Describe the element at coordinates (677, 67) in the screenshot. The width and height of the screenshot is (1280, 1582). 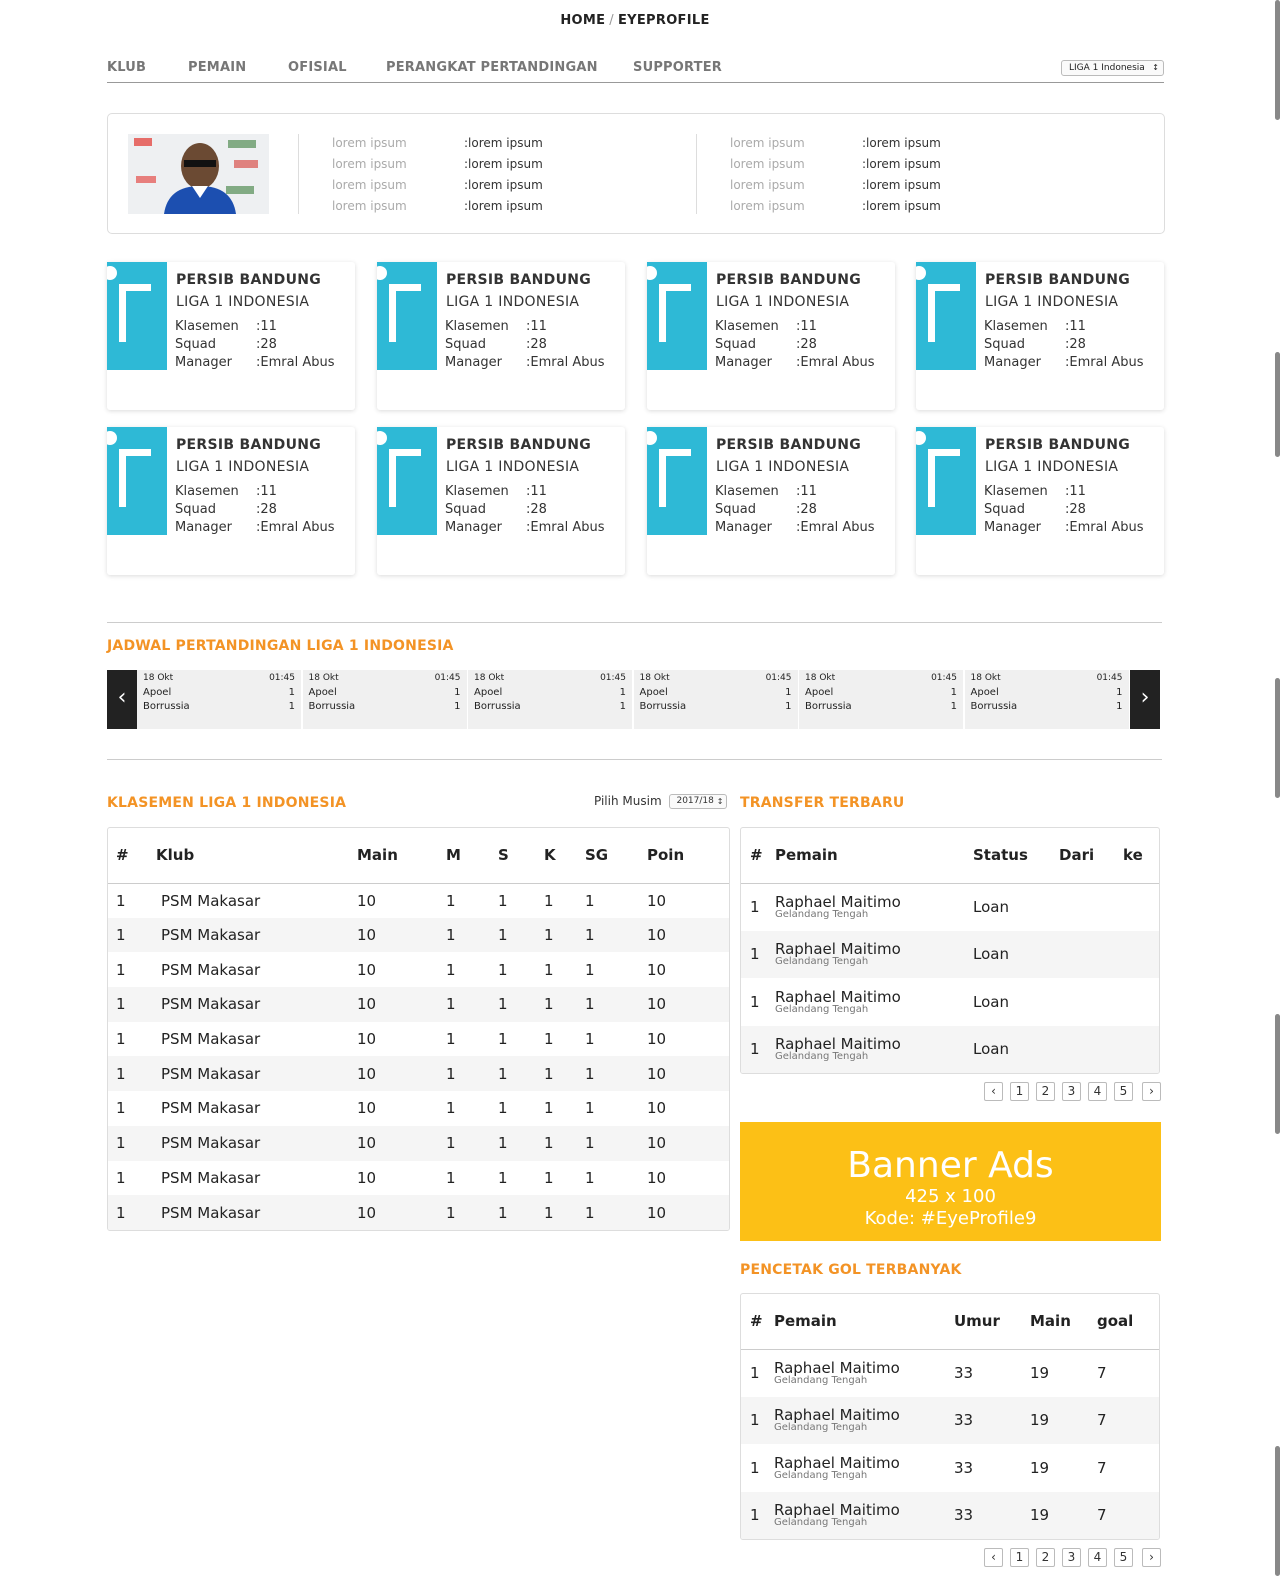
I see `tab-supporter: SUPPORTER` at that location.